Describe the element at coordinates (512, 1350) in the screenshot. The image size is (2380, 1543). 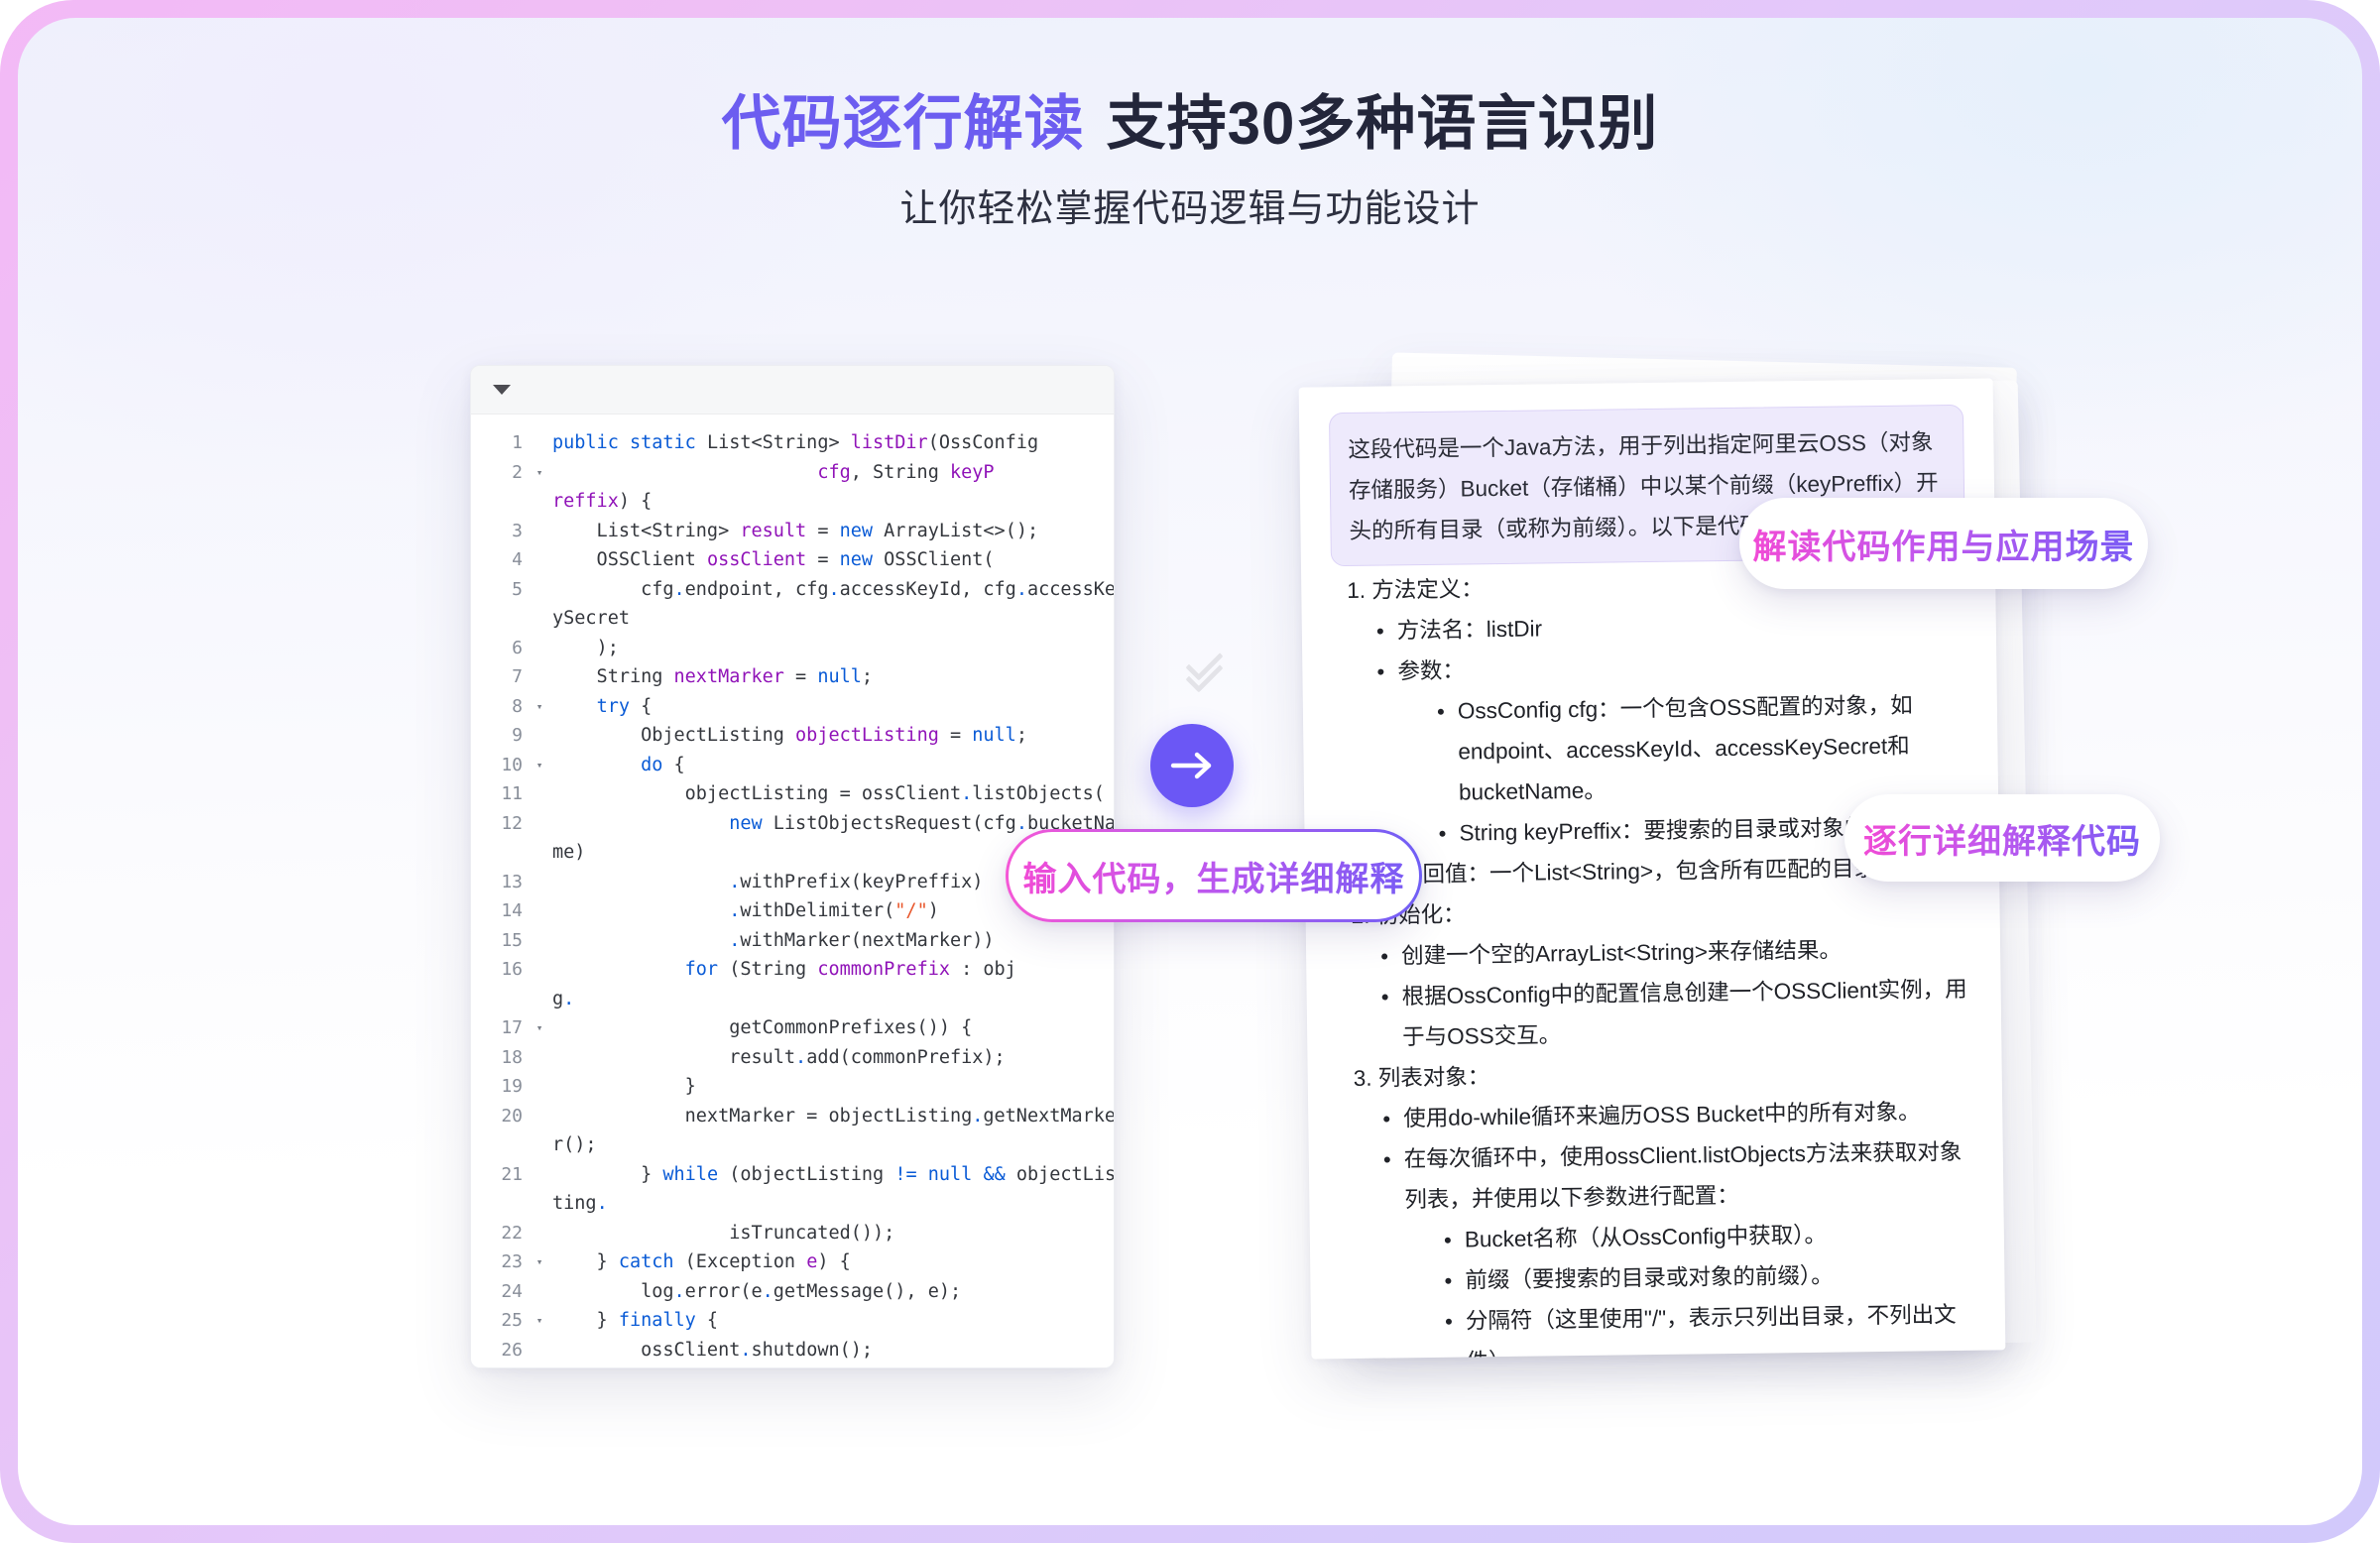
I see `code-line-number: 26` at that location.